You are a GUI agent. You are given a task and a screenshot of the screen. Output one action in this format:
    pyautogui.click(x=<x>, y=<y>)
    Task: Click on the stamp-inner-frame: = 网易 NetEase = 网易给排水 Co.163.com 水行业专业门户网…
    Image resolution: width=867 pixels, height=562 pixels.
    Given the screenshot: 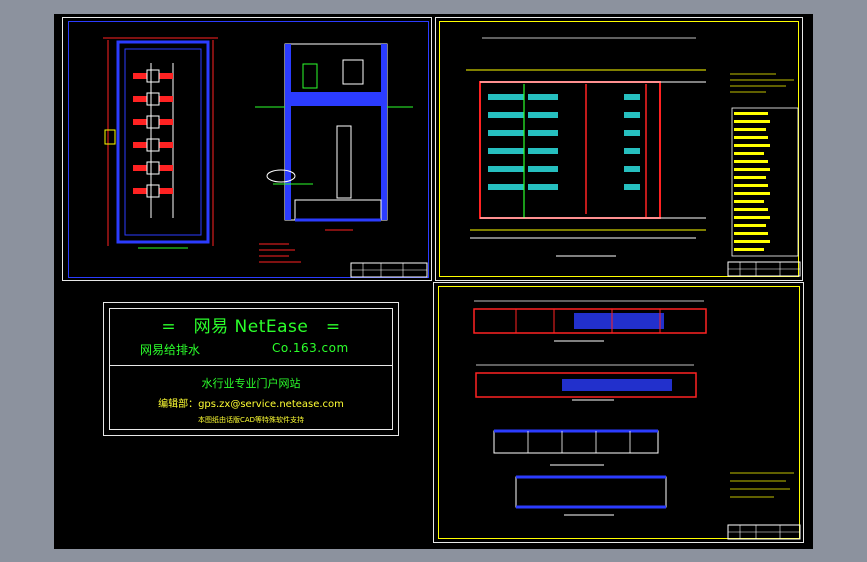 What is the action you would take?
    pyautogui.click(x=251, y=369)
    